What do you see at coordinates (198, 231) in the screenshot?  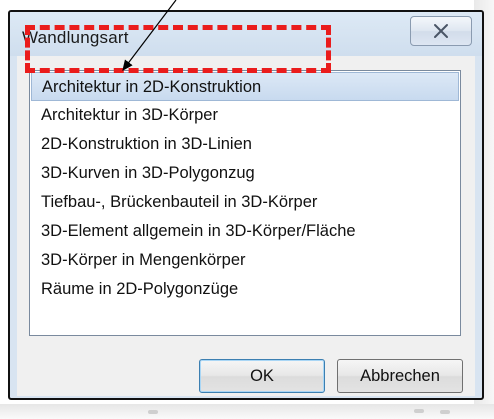 I see `list-item-label: 3D-Element allgemein in 3D-Körper/Fläche` at bounding box center [198, 231].